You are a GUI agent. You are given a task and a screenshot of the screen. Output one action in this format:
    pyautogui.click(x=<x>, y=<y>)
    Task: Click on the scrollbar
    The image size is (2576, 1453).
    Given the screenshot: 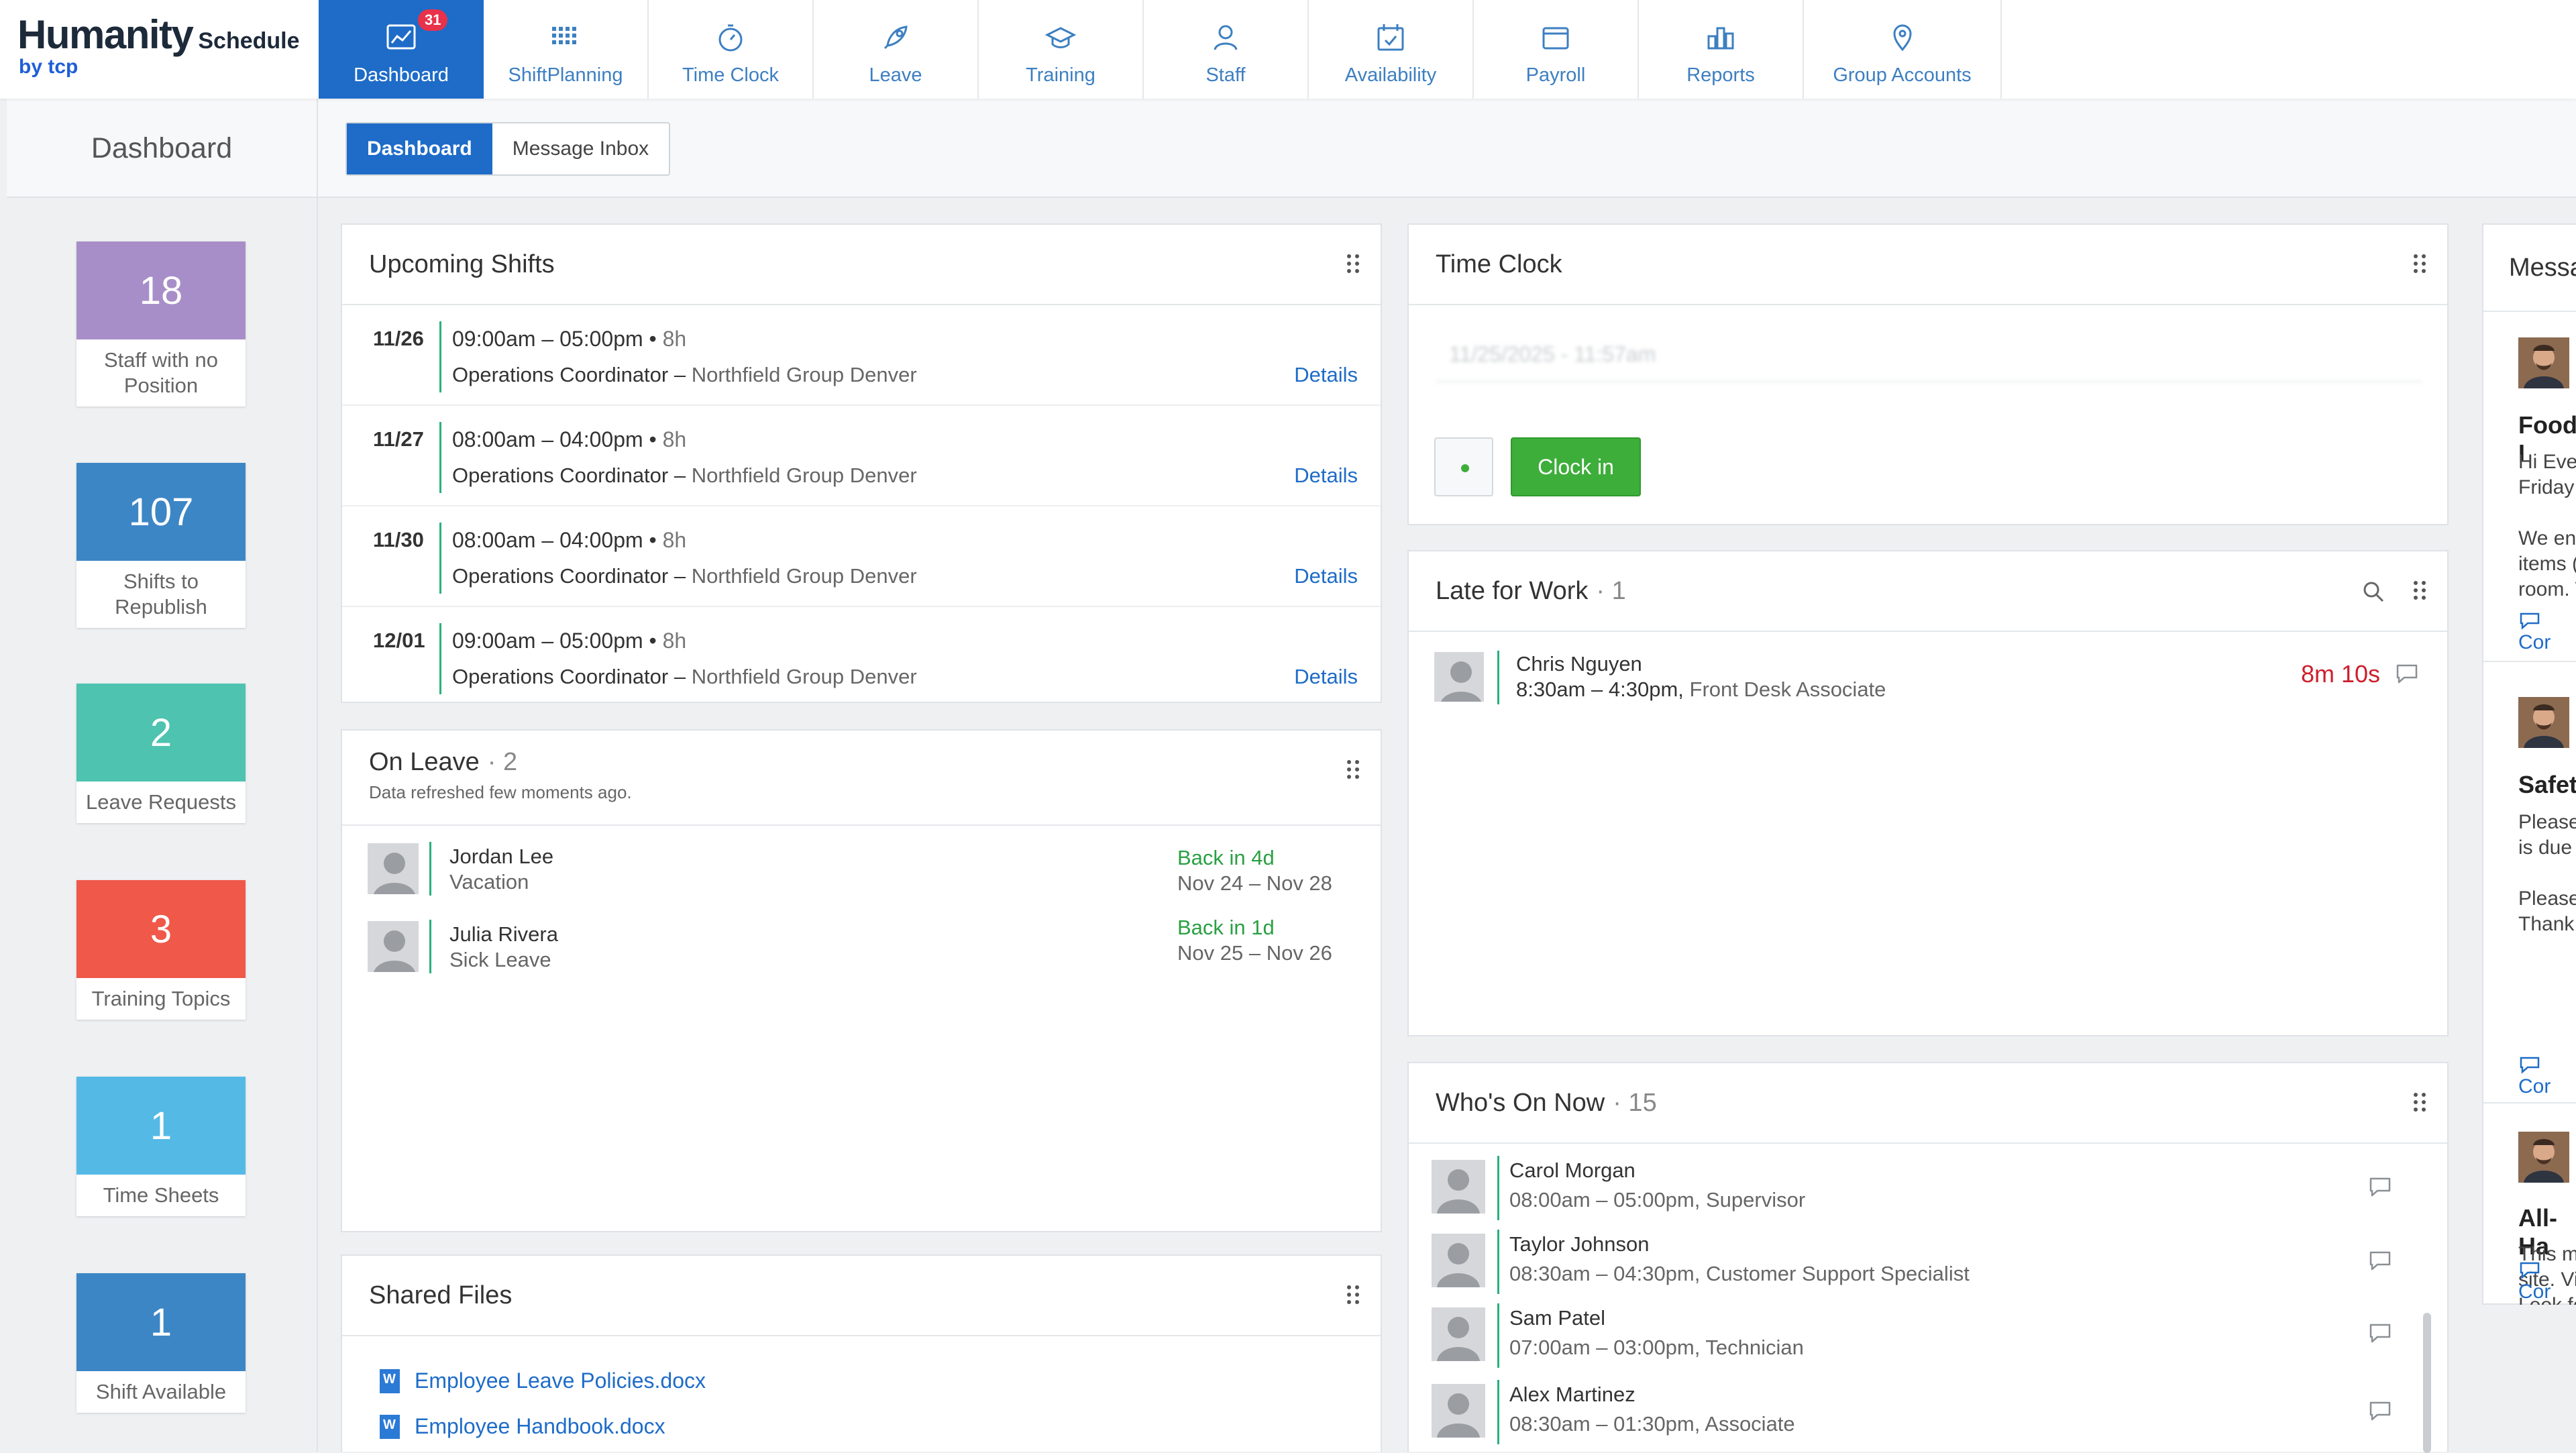 What is the action you would take?
    pyautogui.click(x=2427, y=1383)
    